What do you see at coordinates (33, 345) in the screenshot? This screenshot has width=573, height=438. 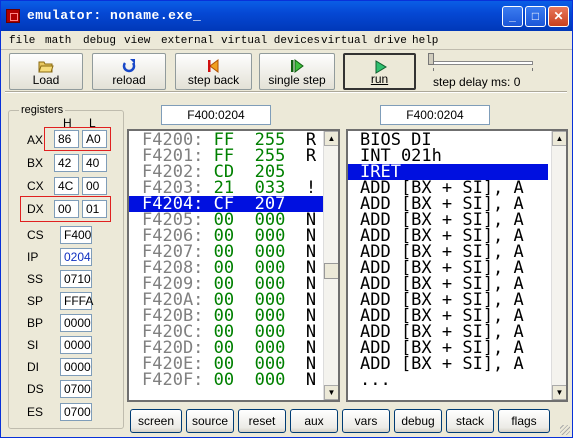 I see `register-label-si: SI` at bounding box center [33, 345].